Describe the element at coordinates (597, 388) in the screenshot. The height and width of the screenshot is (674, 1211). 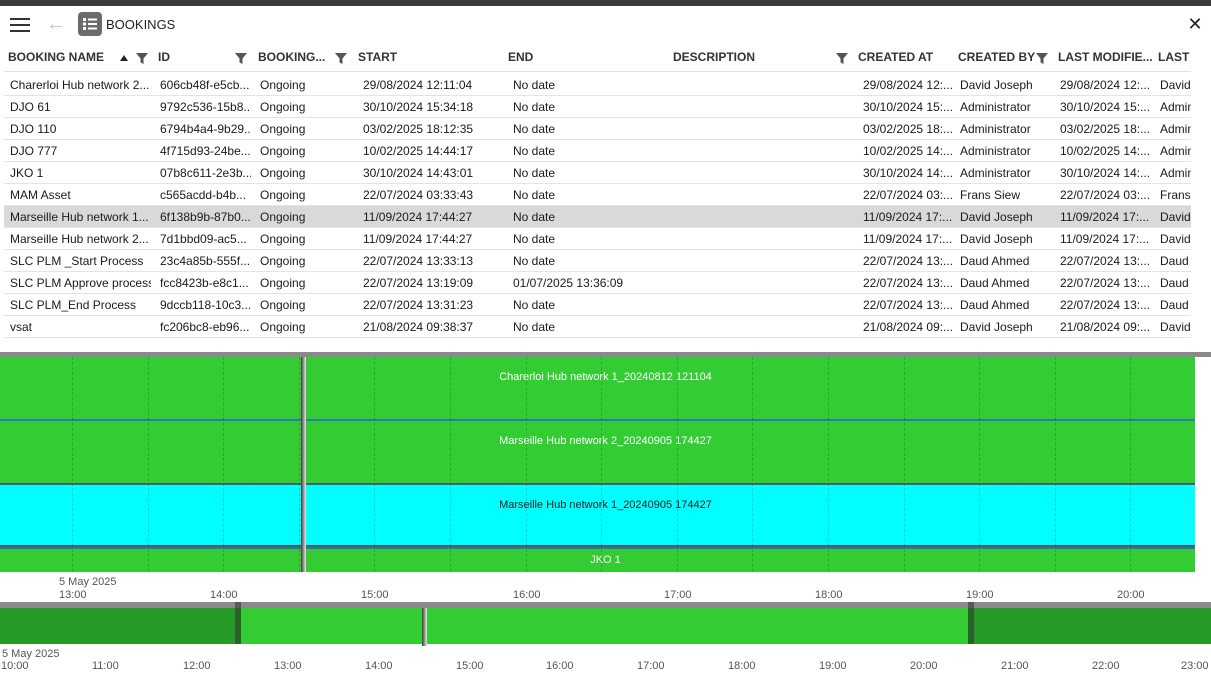
I see `booking-band: Charerloi Hub network 1_20240812 121104` at that location.